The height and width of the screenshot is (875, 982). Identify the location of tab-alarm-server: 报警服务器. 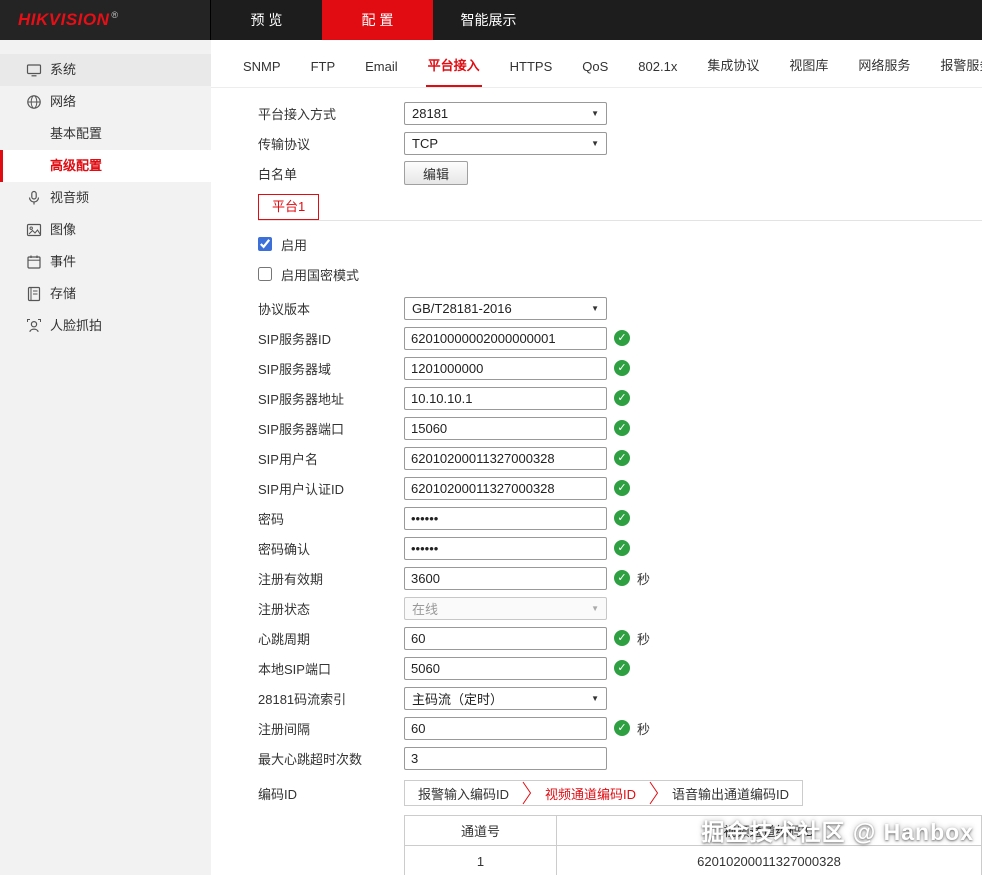
(960, 71).